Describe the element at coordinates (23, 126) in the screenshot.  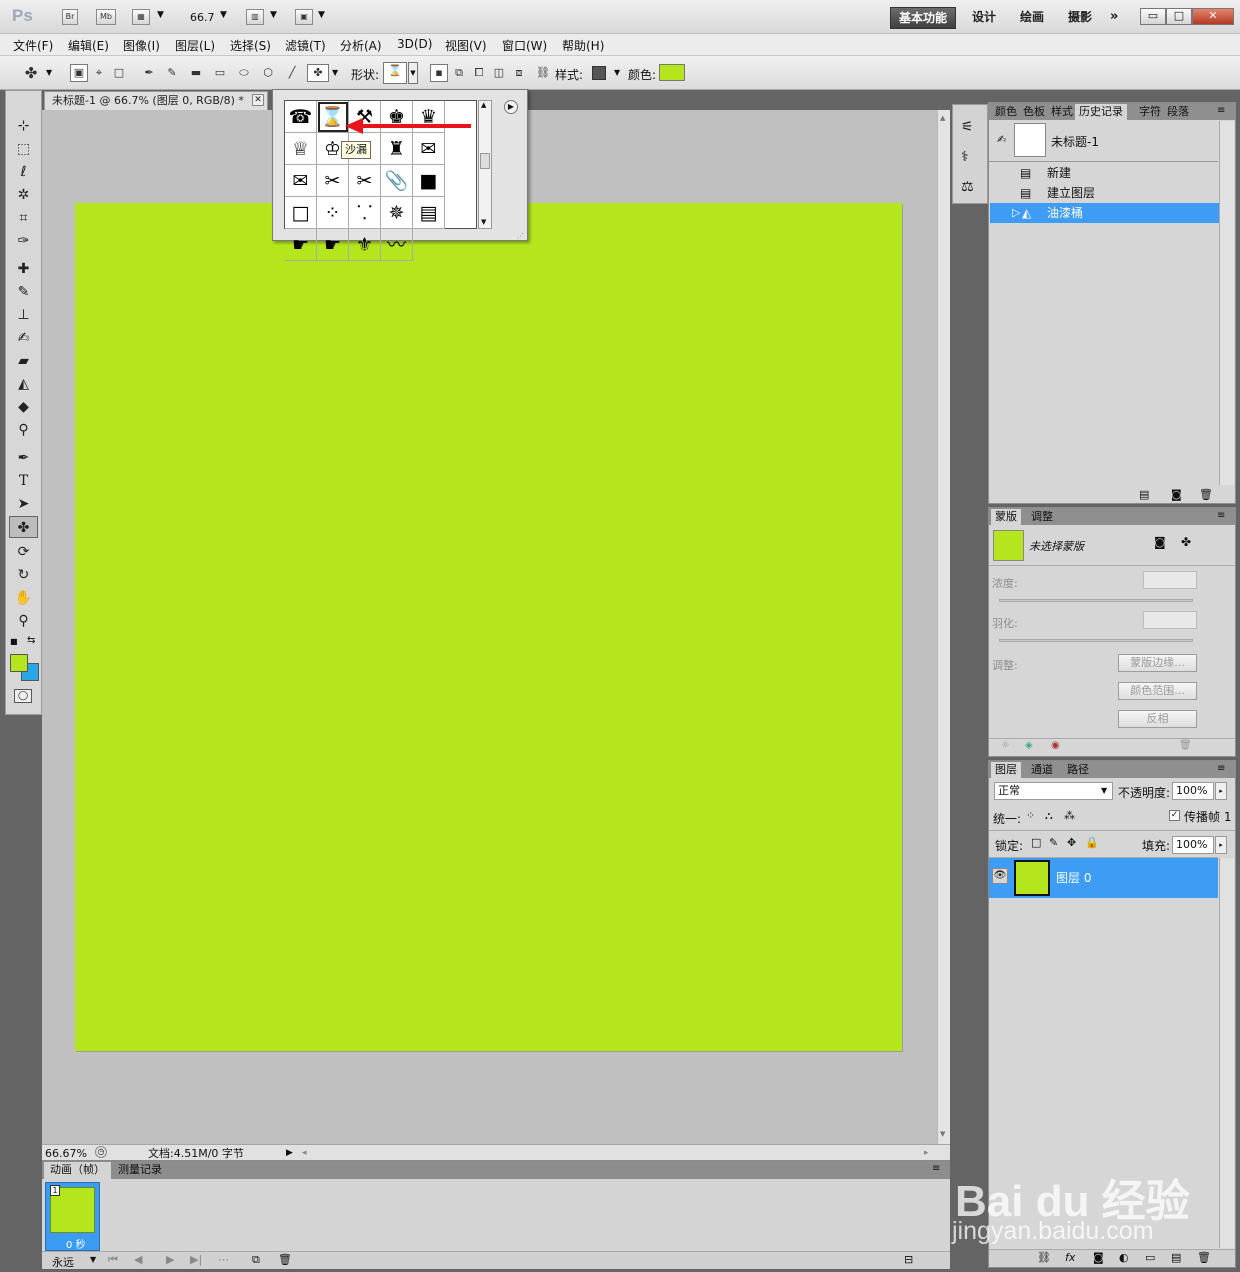
I see `move-tool-icon: ⊹` at that location.